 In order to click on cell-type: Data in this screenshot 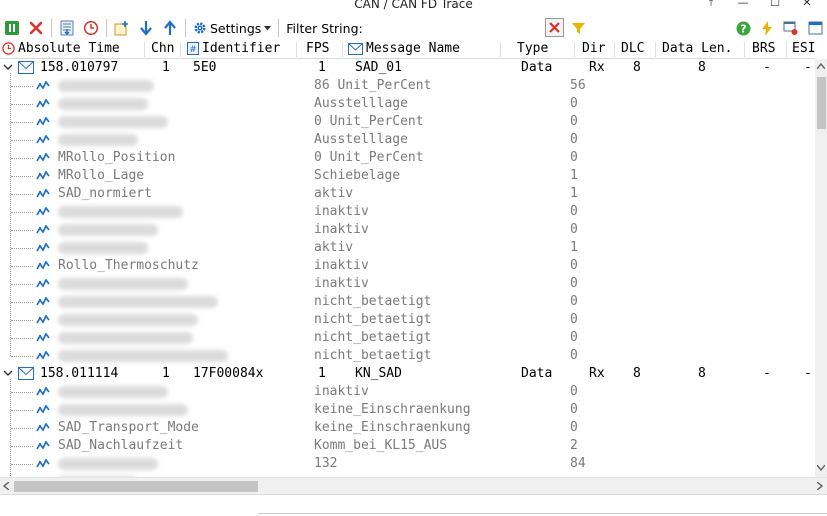, I will do `click(537, 373)`.